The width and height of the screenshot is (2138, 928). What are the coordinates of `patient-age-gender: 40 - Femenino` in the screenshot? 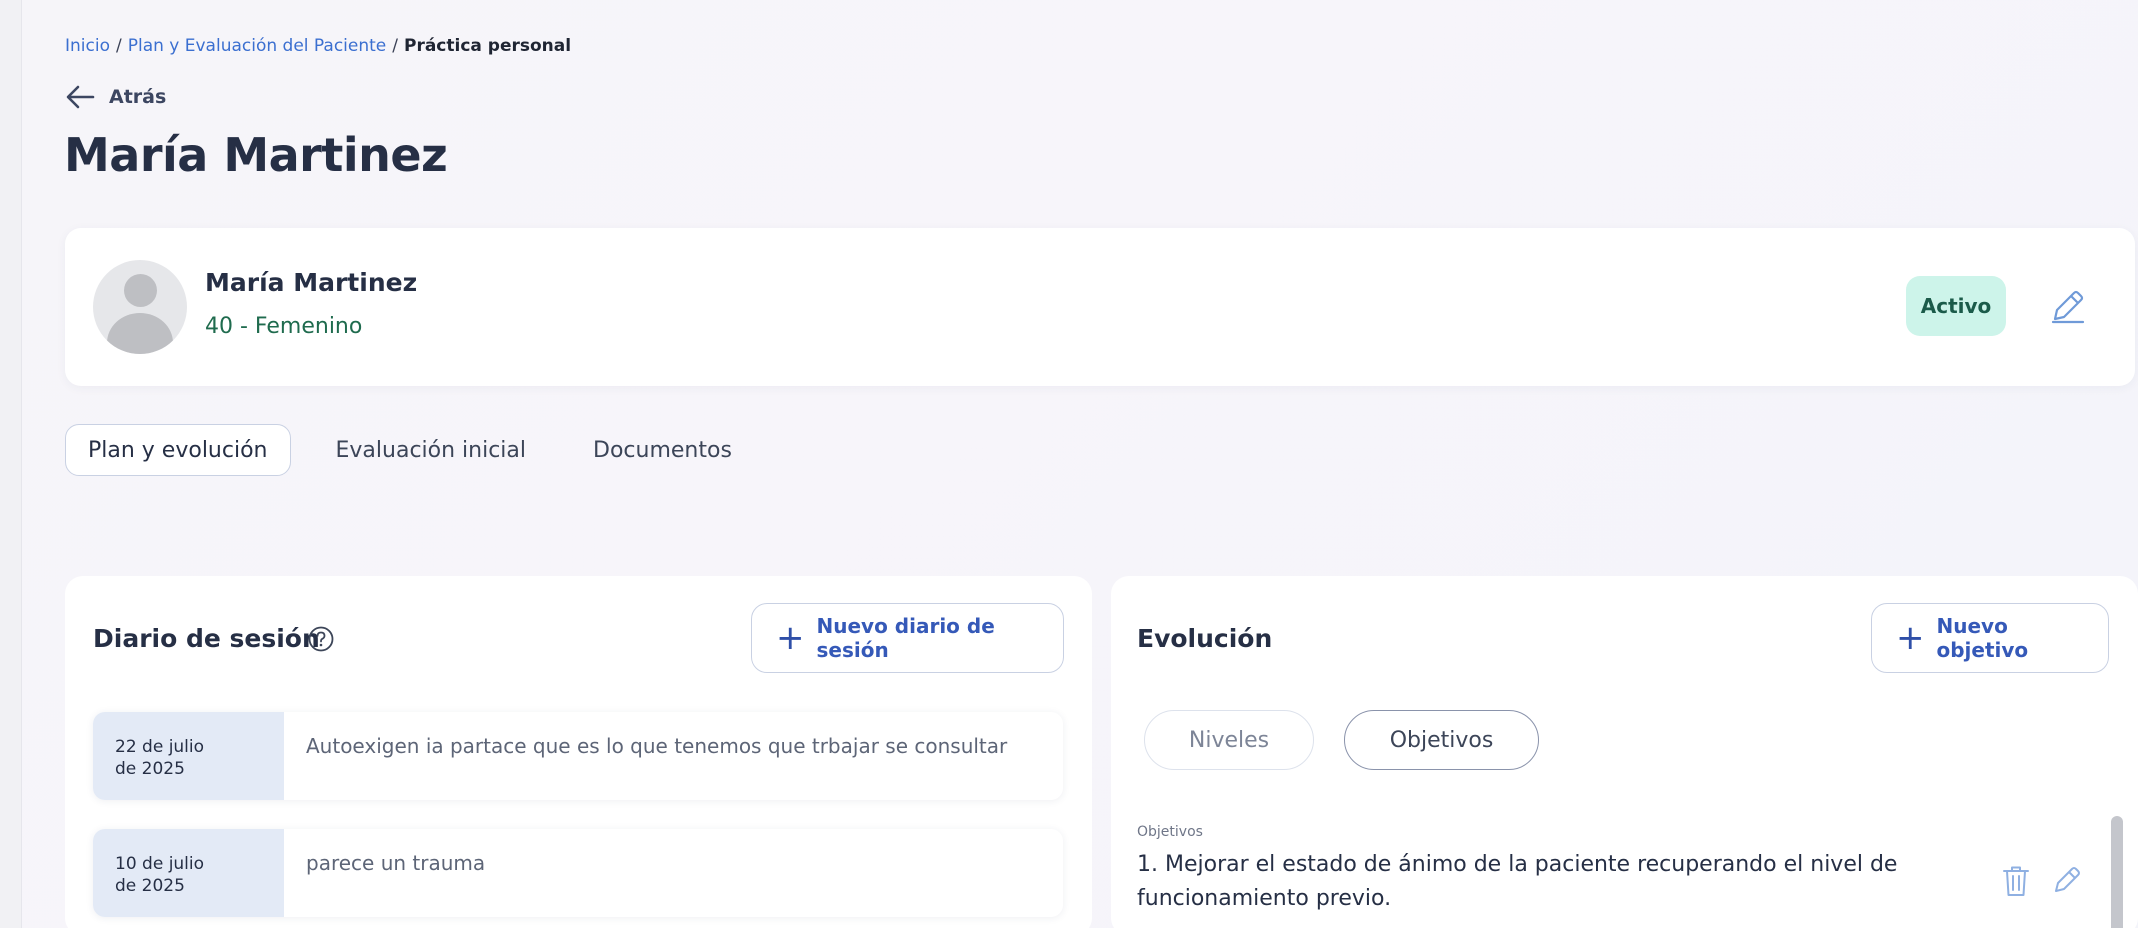 It's located at (284, 326).